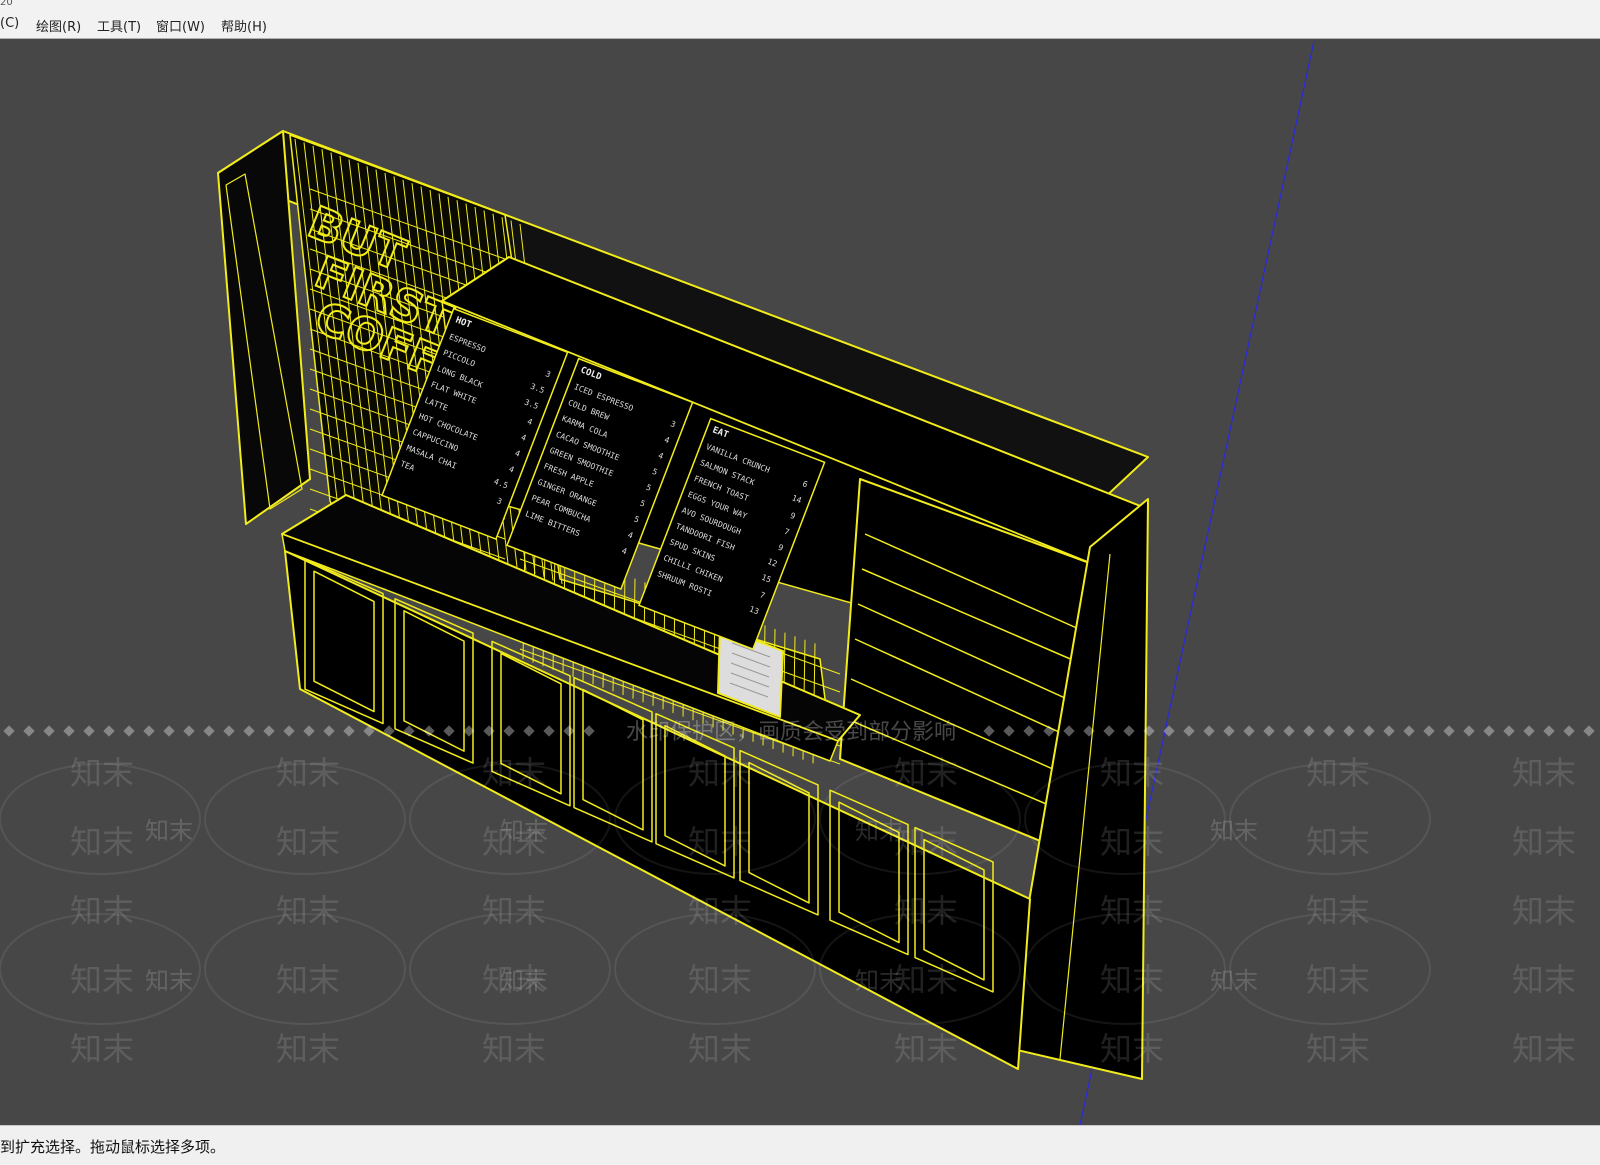 The height and width of the screenshot is (1165, 1600). Describe the element at coordinates (6, 4) in the screenshot. I see `window-title: 20` at that location.